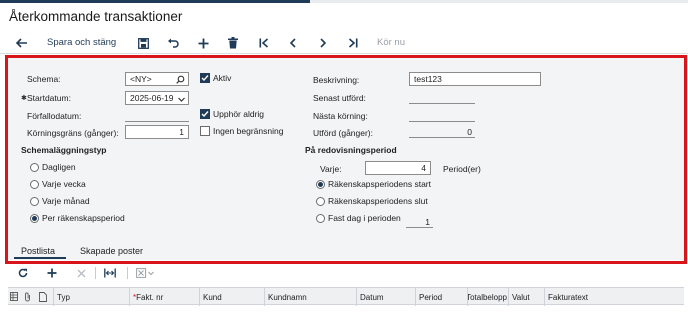 This screenshot has height=320, width=688. What do you see at coordinates (614, 297) in the screenshot?
I see `col-fakturatext: Fakturatext` at bounding box center [614, 297].